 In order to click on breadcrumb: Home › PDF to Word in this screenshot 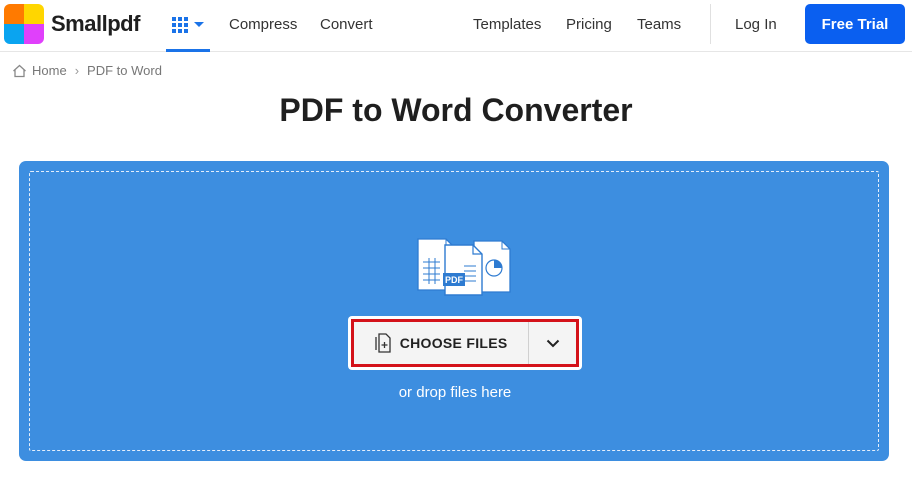, I will do `click(87, 70)`.